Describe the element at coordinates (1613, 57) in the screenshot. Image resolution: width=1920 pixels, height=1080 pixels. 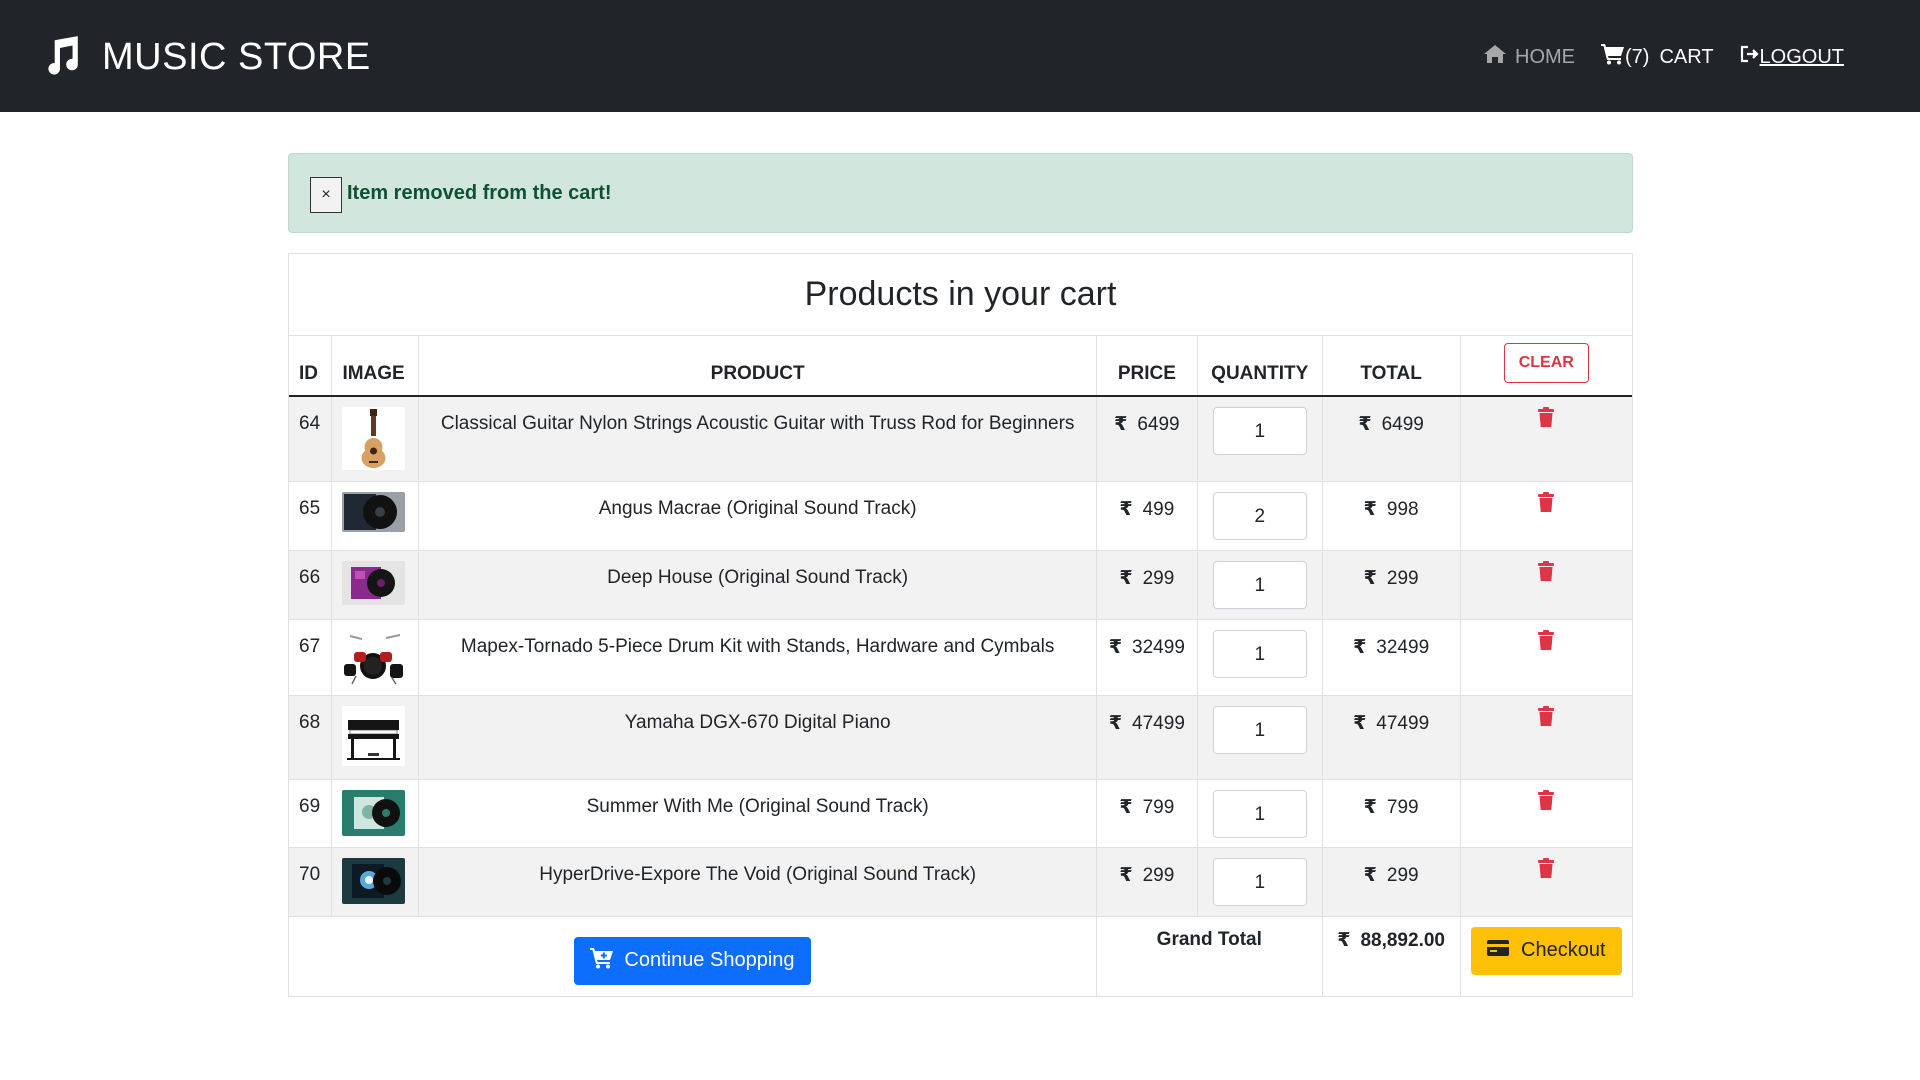
I see `cart-icon` at that location.